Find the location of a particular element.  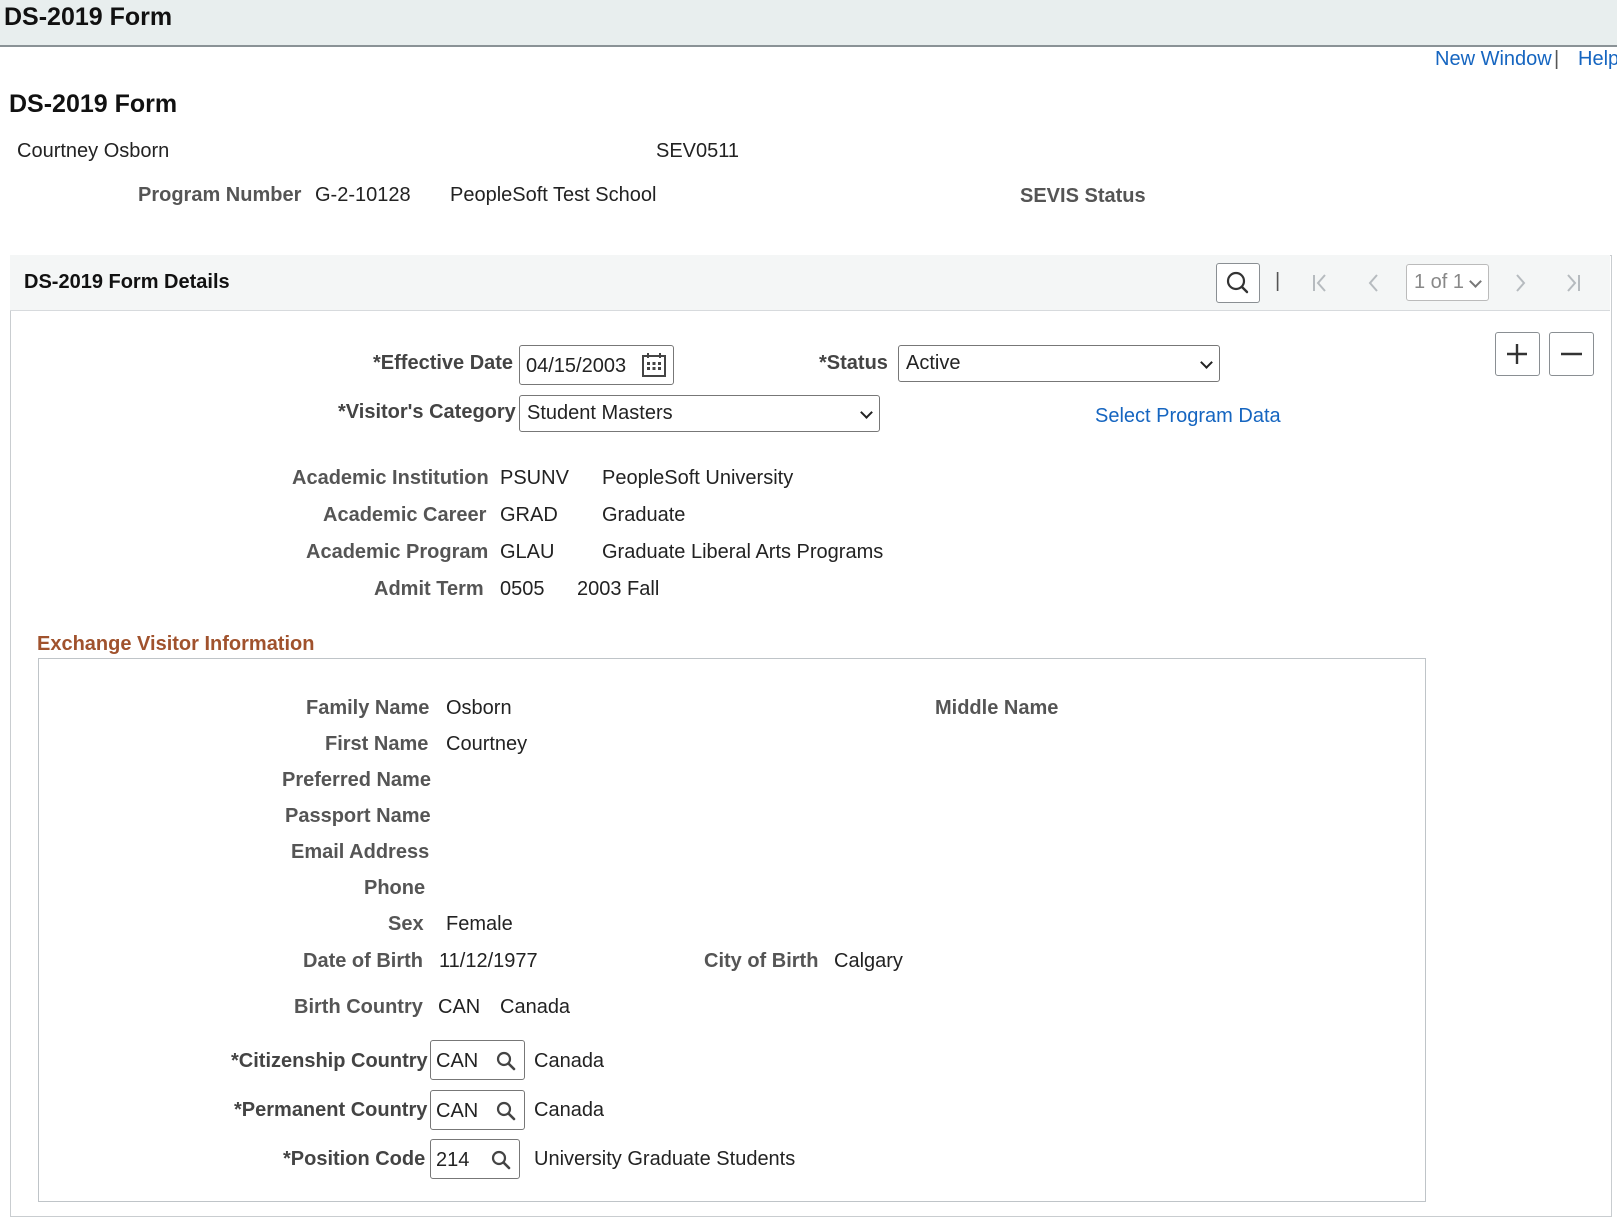

permanent-country-field: CAN is located at coordinates (477, 1110).